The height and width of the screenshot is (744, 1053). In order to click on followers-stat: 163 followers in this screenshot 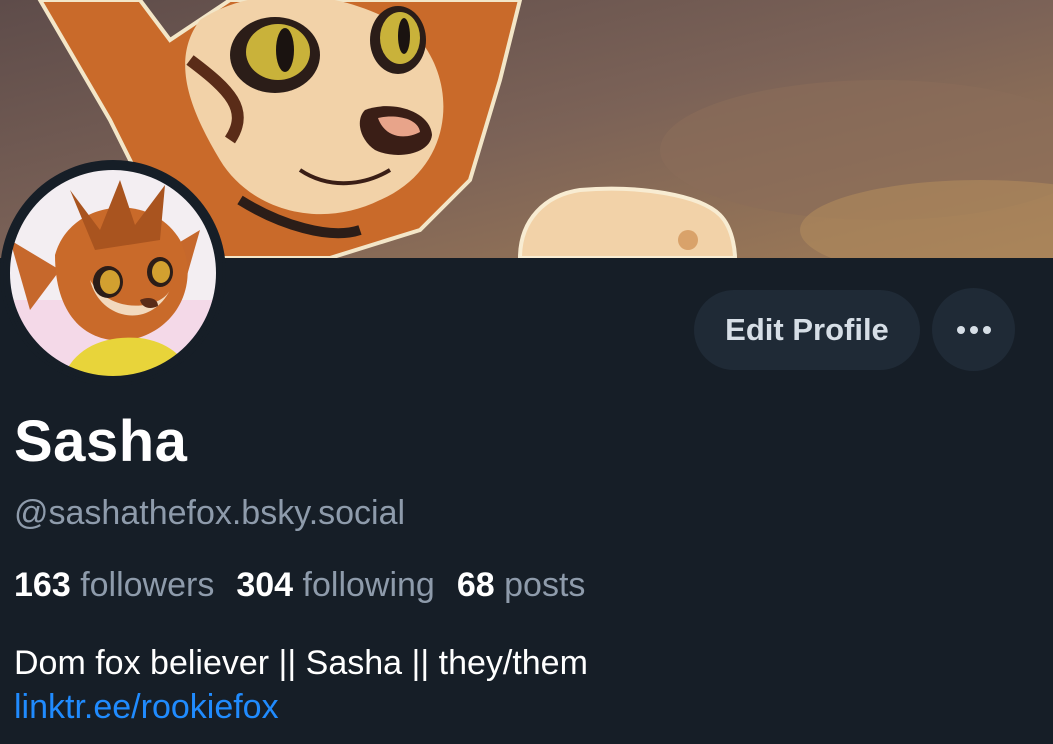, I will do `click(114, 585)`.